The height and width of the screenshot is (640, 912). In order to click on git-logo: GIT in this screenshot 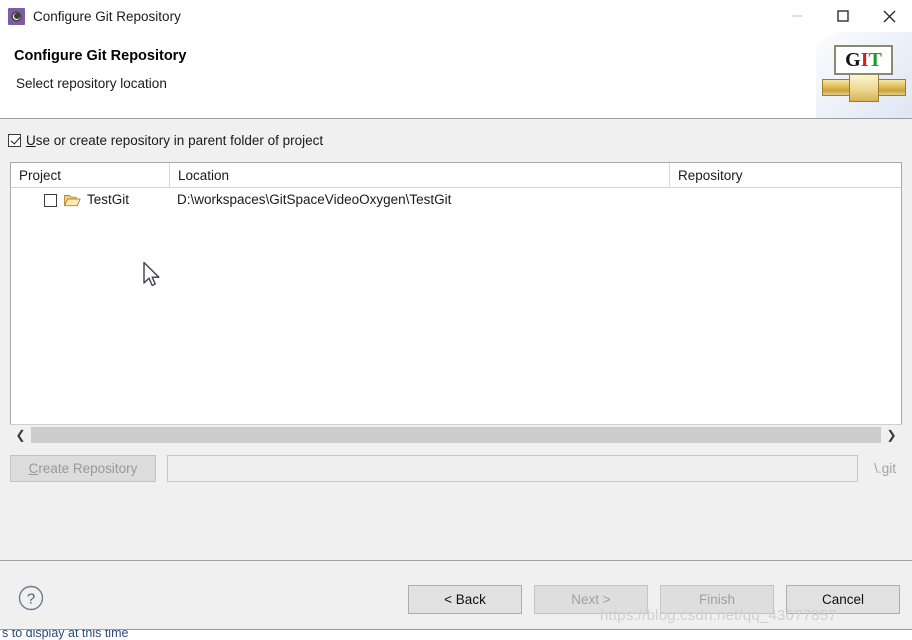, I will do `click(864, 75)`.